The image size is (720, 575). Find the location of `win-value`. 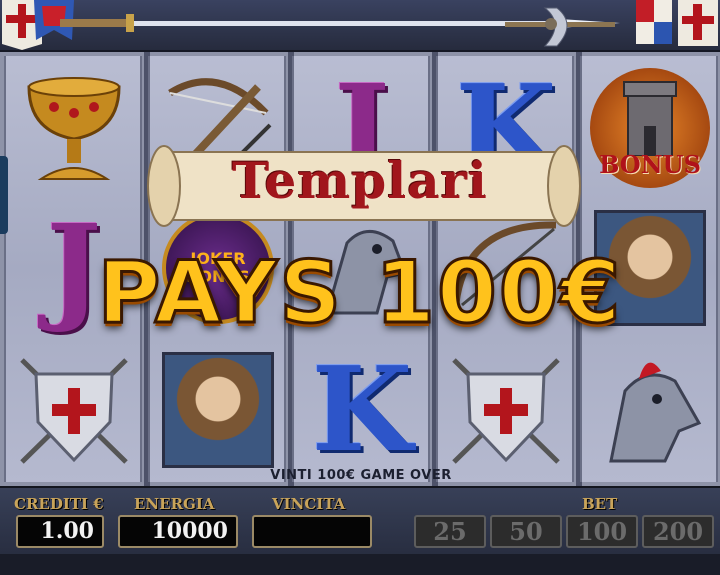

win-value is located at coordinates (312, 531).